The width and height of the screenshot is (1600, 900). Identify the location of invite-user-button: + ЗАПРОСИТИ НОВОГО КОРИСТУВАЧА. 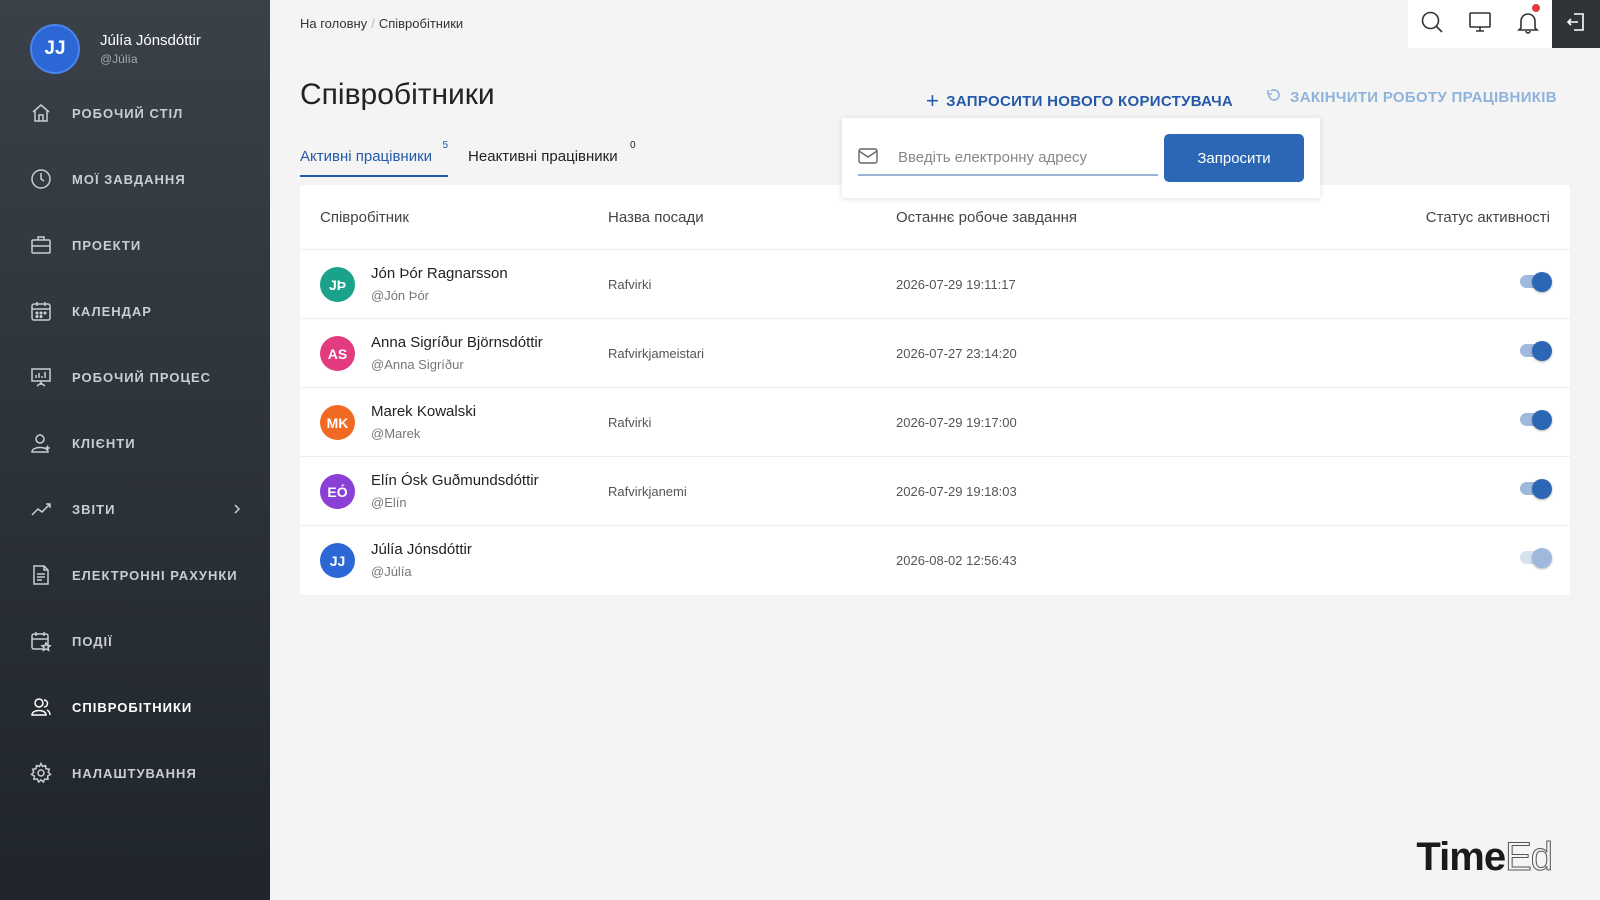
(1079, 101).